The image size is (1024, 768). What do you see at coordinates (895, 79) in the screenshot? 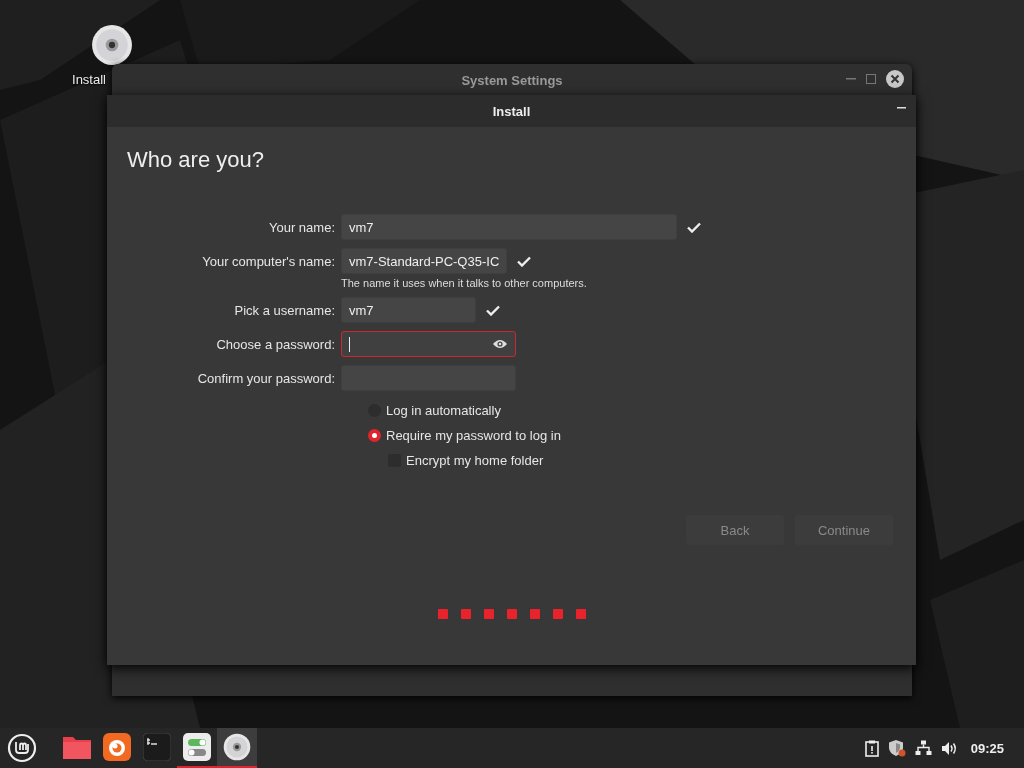
I see `close-icon` at bounding box center [895, 79].